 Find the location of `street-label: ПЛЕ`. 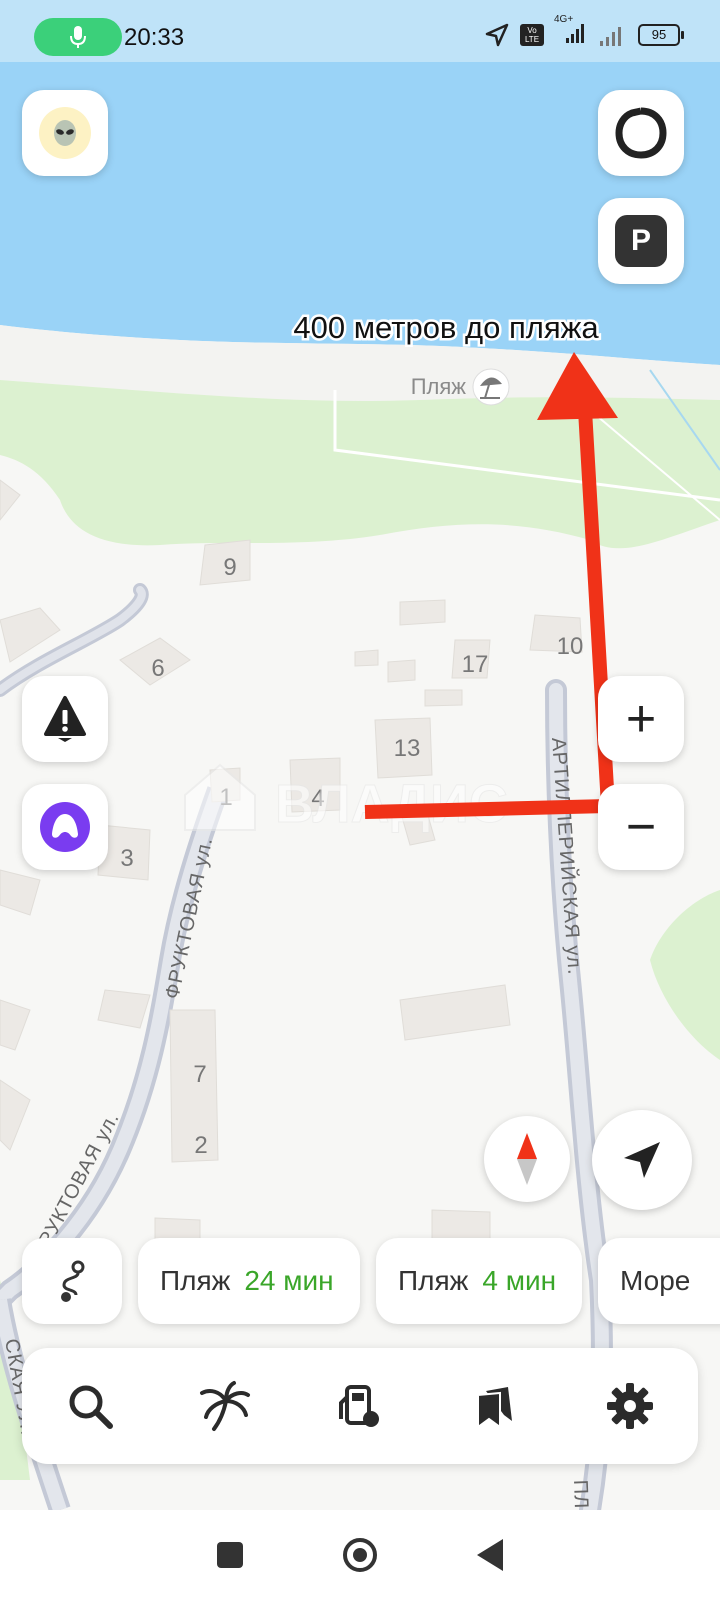

street-label: ПЛЕ is located at coordinates (581, 1494).